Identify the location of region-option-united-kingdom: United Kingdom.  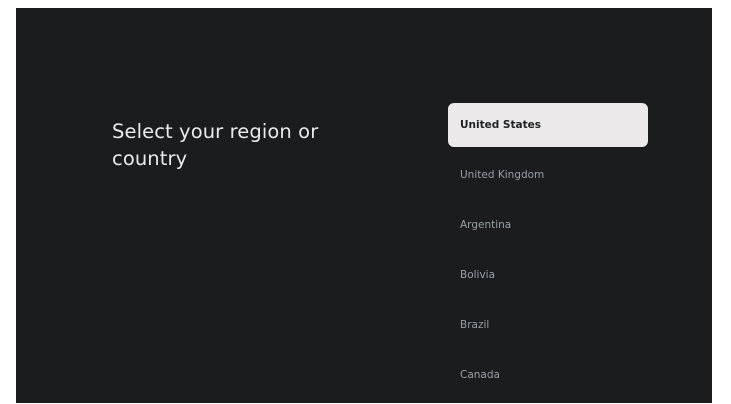
(548, 175).